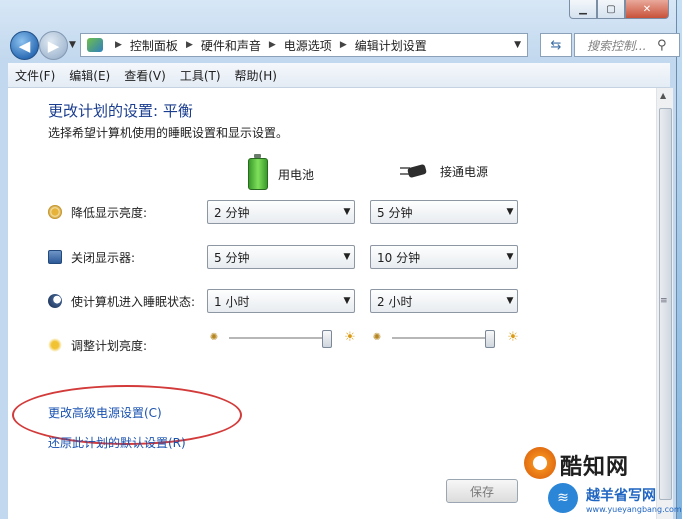 This screenshot has width=682, height=519. I want to click on menu-file: 文件(F), so click(35, 75).